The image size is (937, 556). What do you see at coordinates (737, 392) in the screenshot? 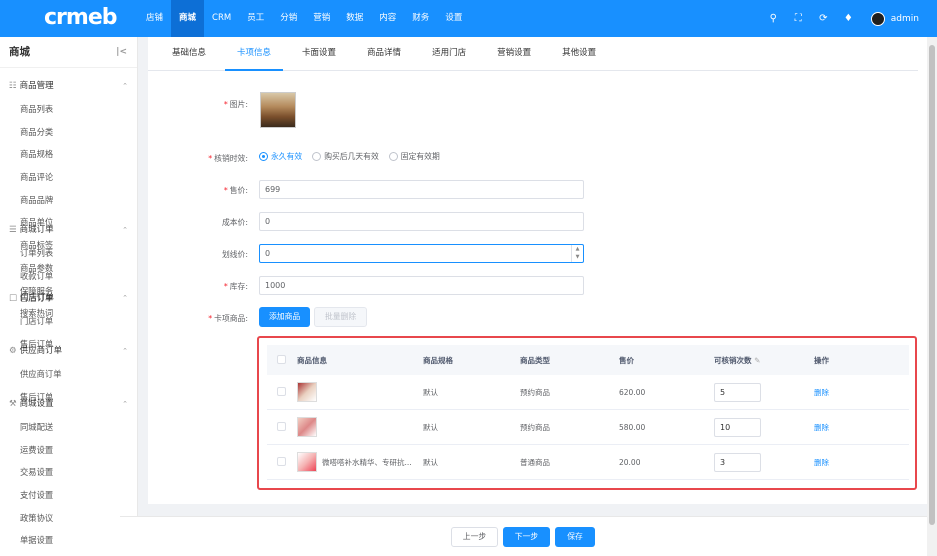
I see `verify-count-input: 5` at bounding box center [737, 392].